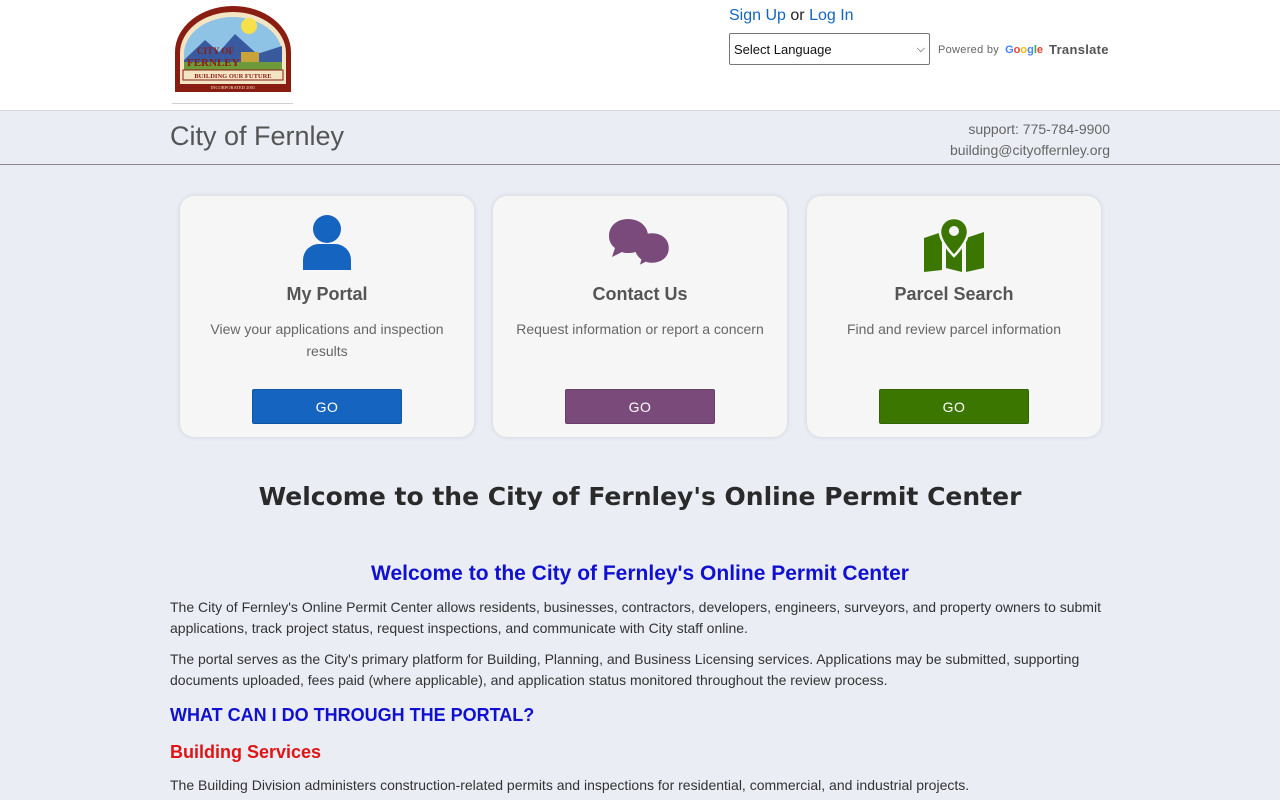  I want to click on logo-text-top: CITY OF, so click(215, 51).